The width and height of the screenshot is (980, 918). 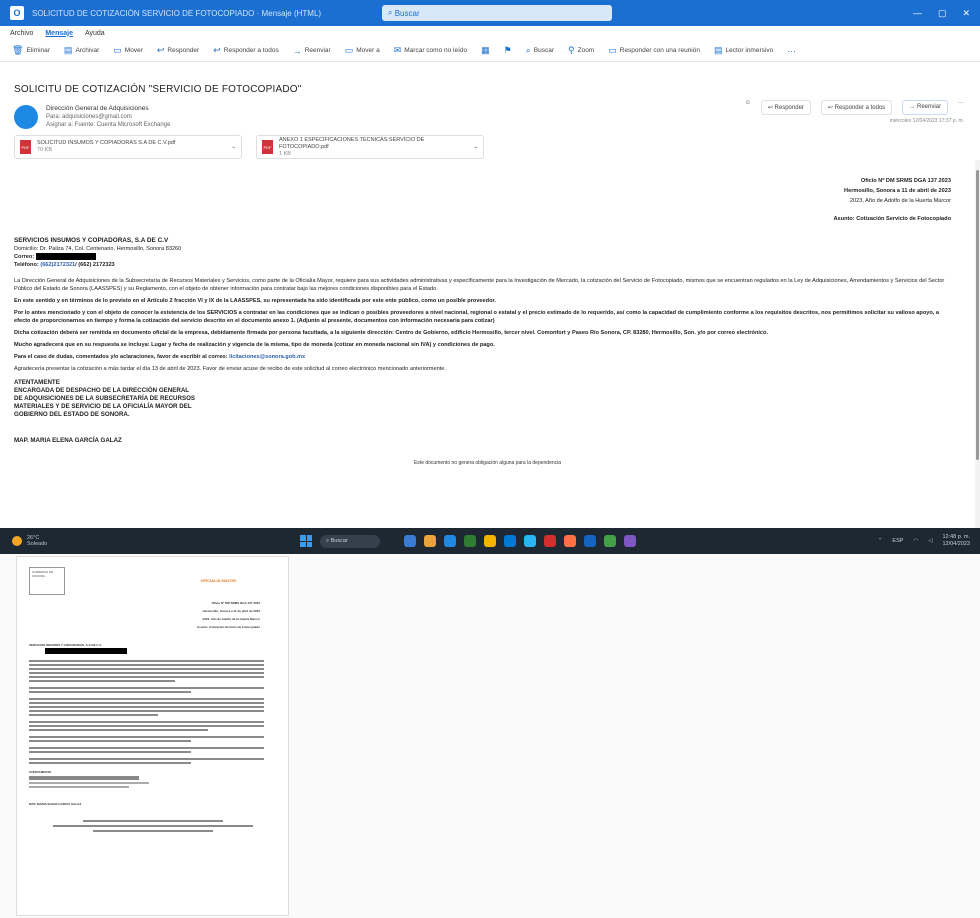 I want to click on system-tray: ⌃ ESP ◠ ◁ 12:48 p. m. 12/04/2023, so click(x=929, y=541).